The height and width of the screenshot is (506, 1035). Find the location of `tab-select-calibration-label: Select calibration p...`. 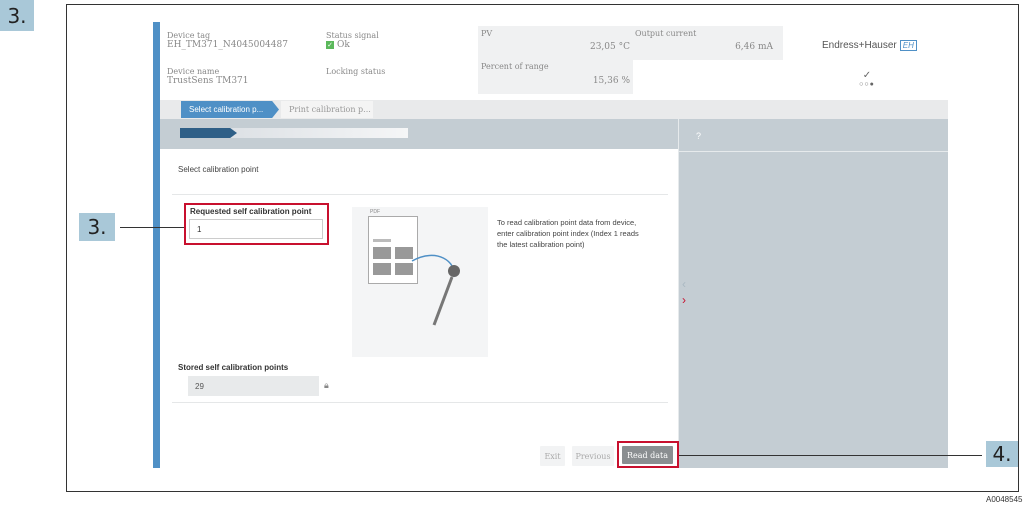

tab-select-calibration-label: Select calibration p... is located at coordinates (226, 109).